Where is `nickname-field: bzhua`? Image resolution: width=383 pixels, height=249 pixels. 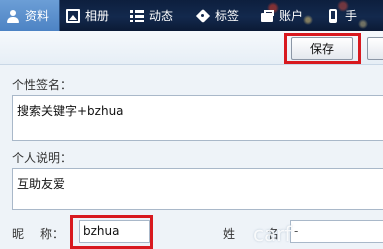 nickname-field: bzhua is located at coordinates (114, 231).